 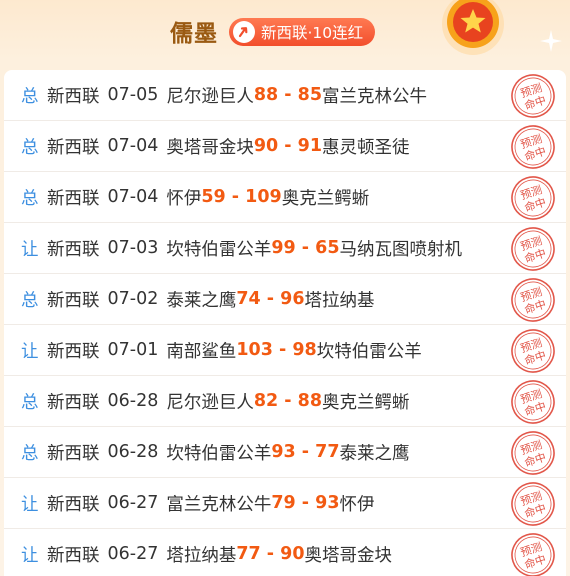 I want to click on home-score: 99, so click(x=283, y=248).